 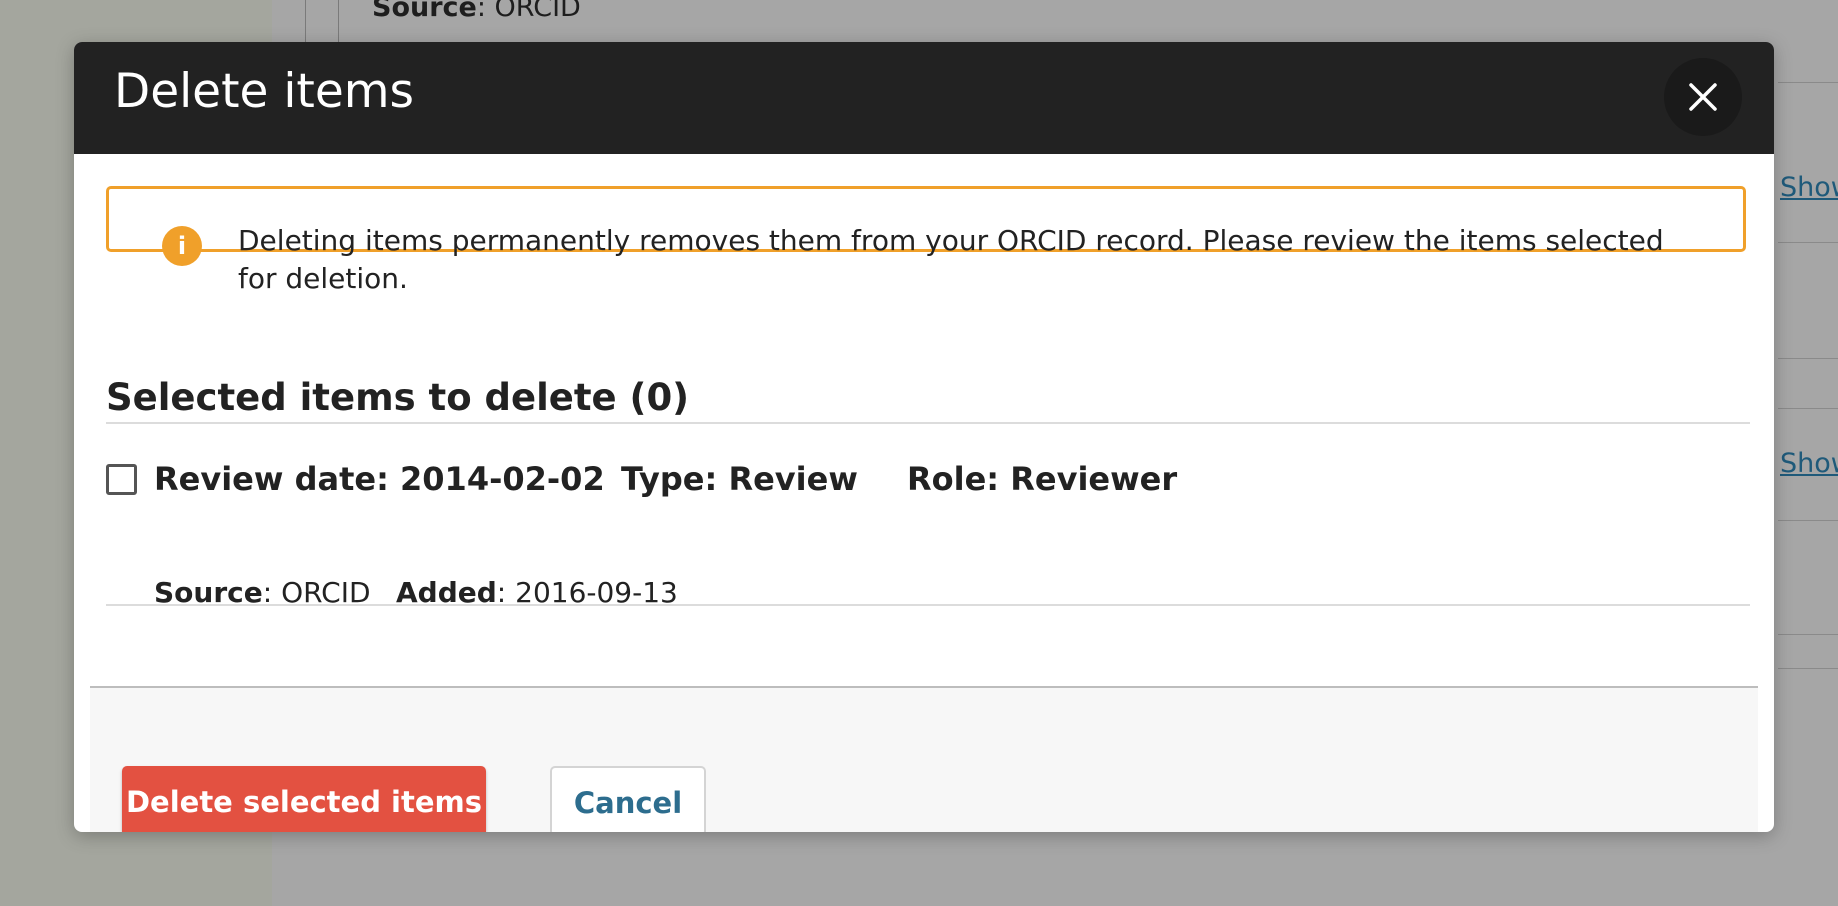 I want to click on close-button, so click(x=1703, y=97).